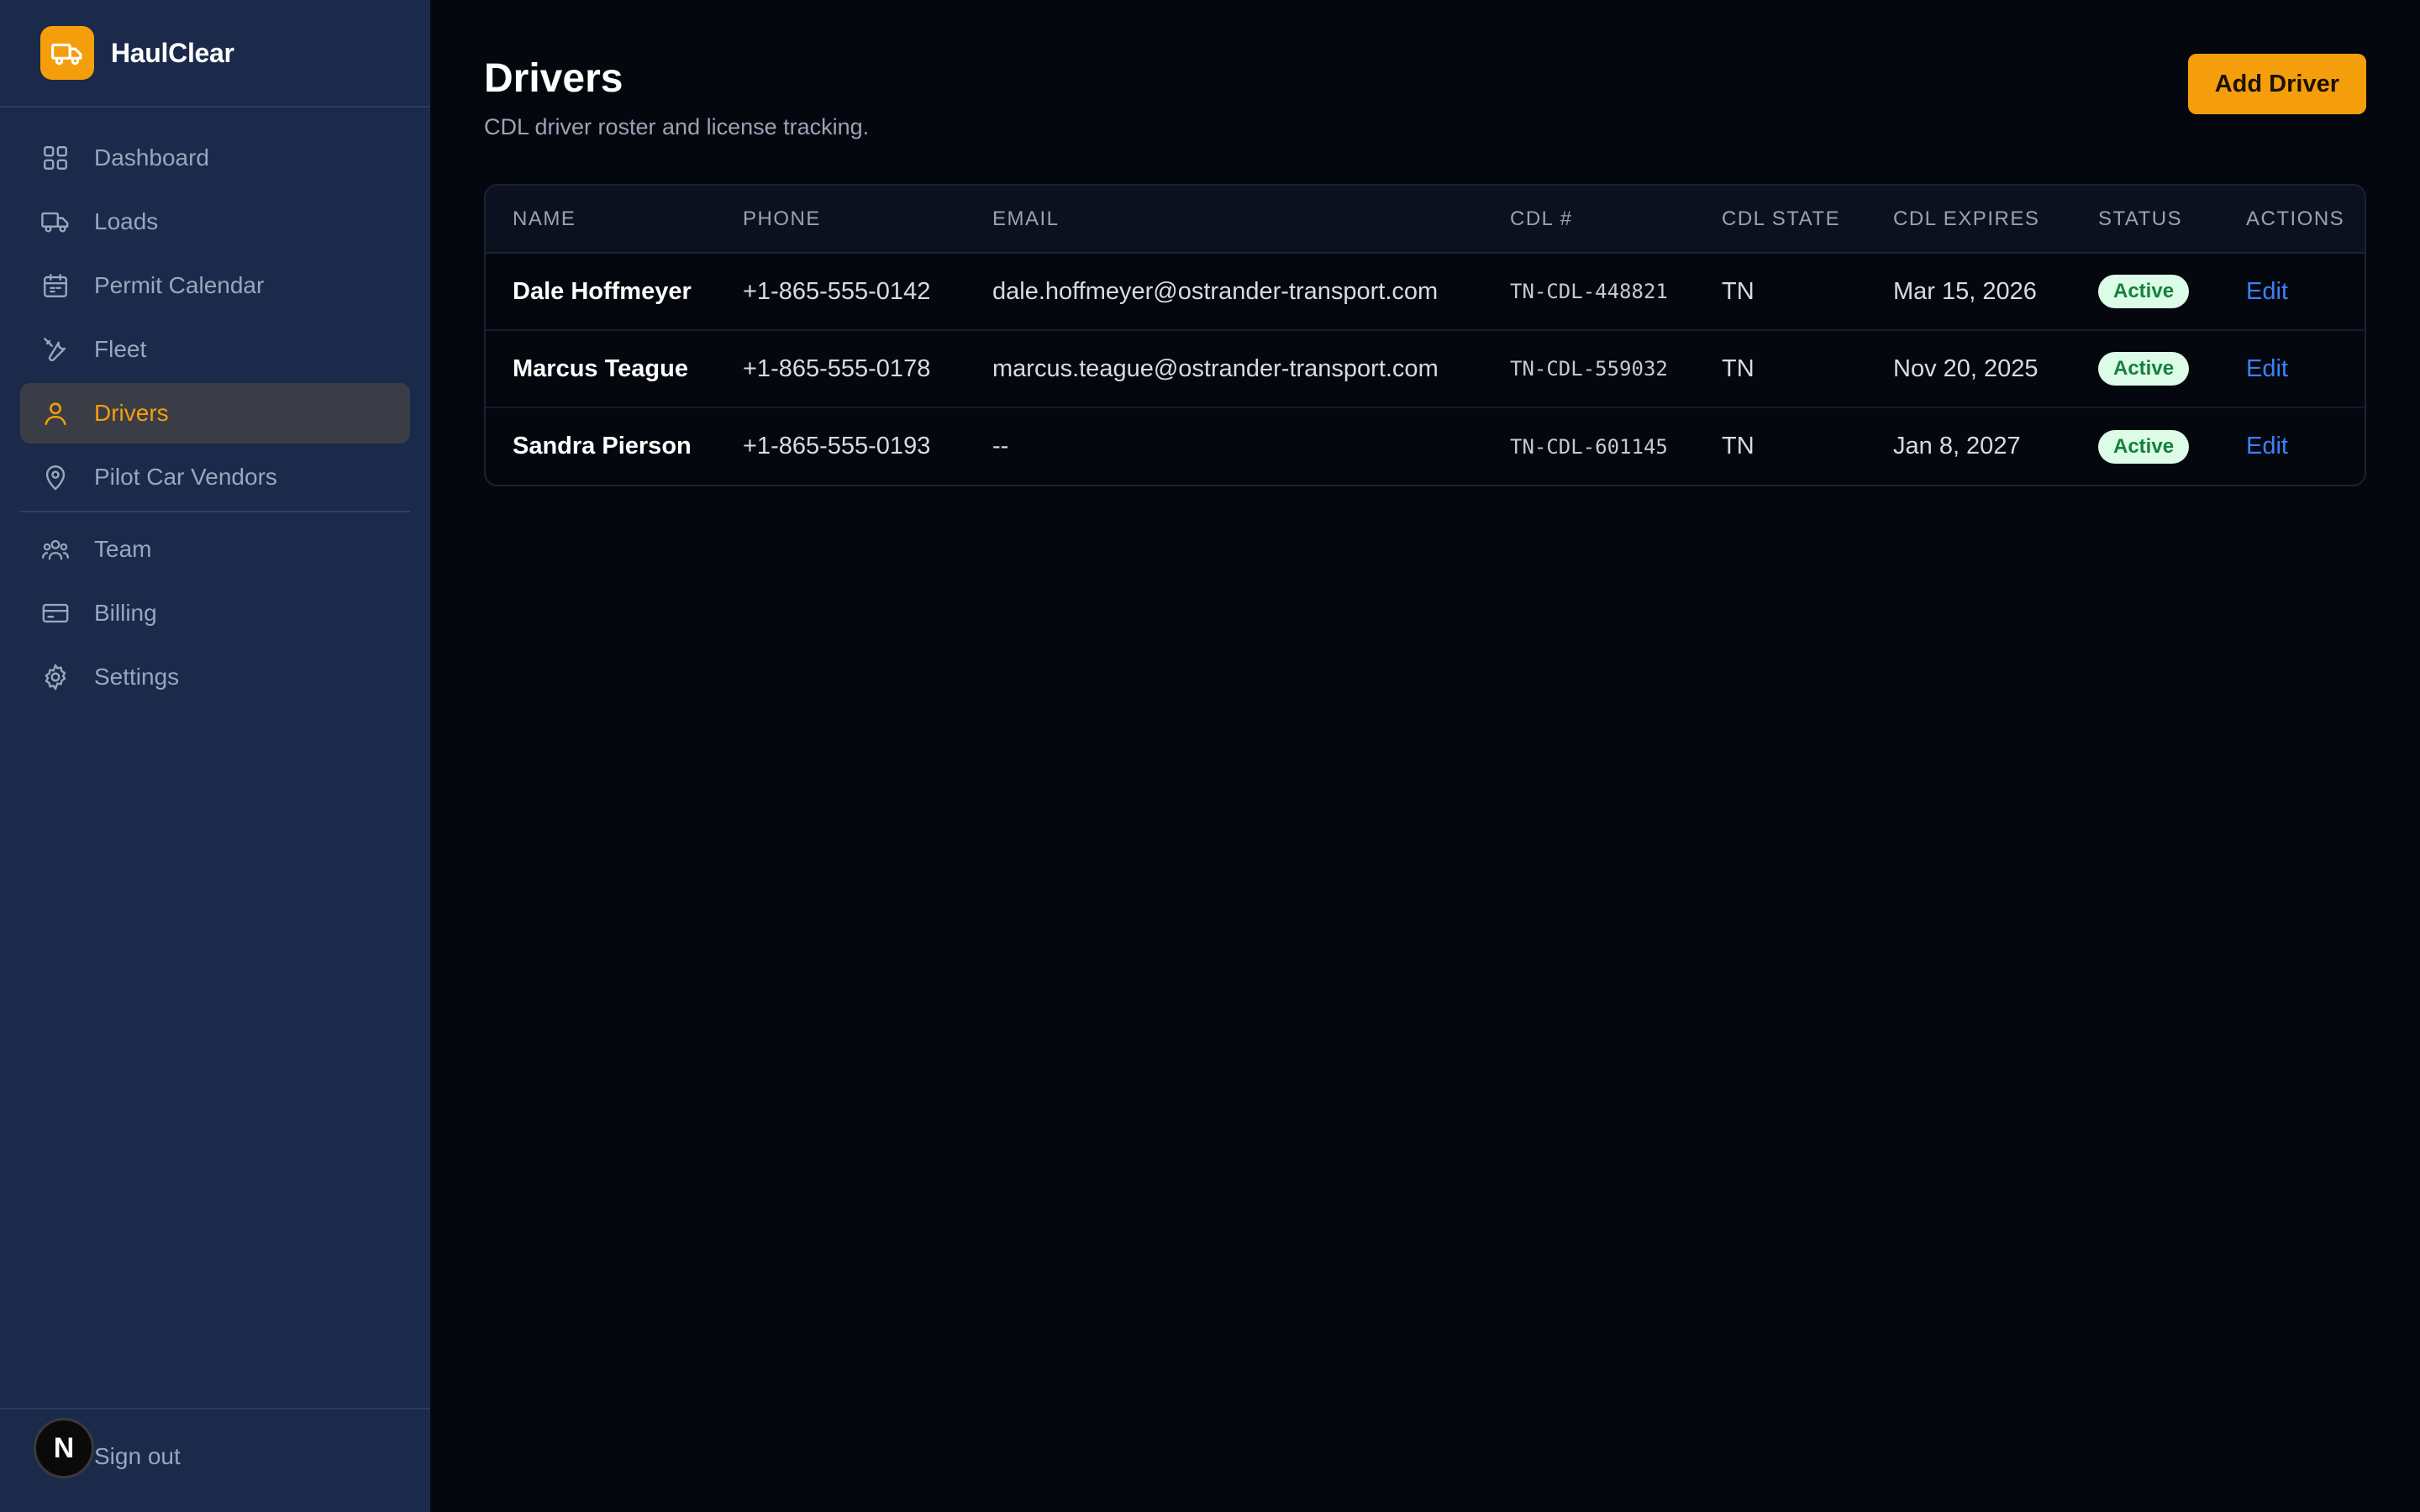 The width and height of the screenshot is (2420, 1512). Describe the element at coordinates (138, 1456) in the screenshot. I see `sign-out-button: Sign out` at that location.